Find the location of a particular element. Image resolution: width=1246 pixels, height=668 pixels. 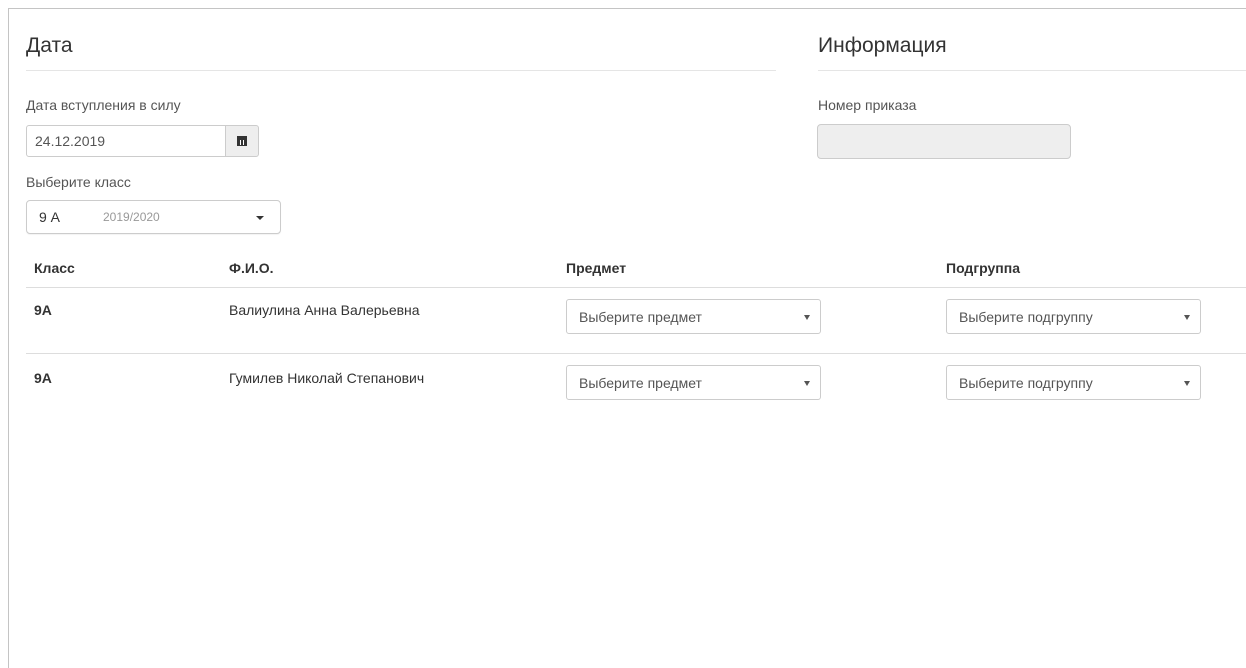

table-row-divider is located at coordinates (636, 353).